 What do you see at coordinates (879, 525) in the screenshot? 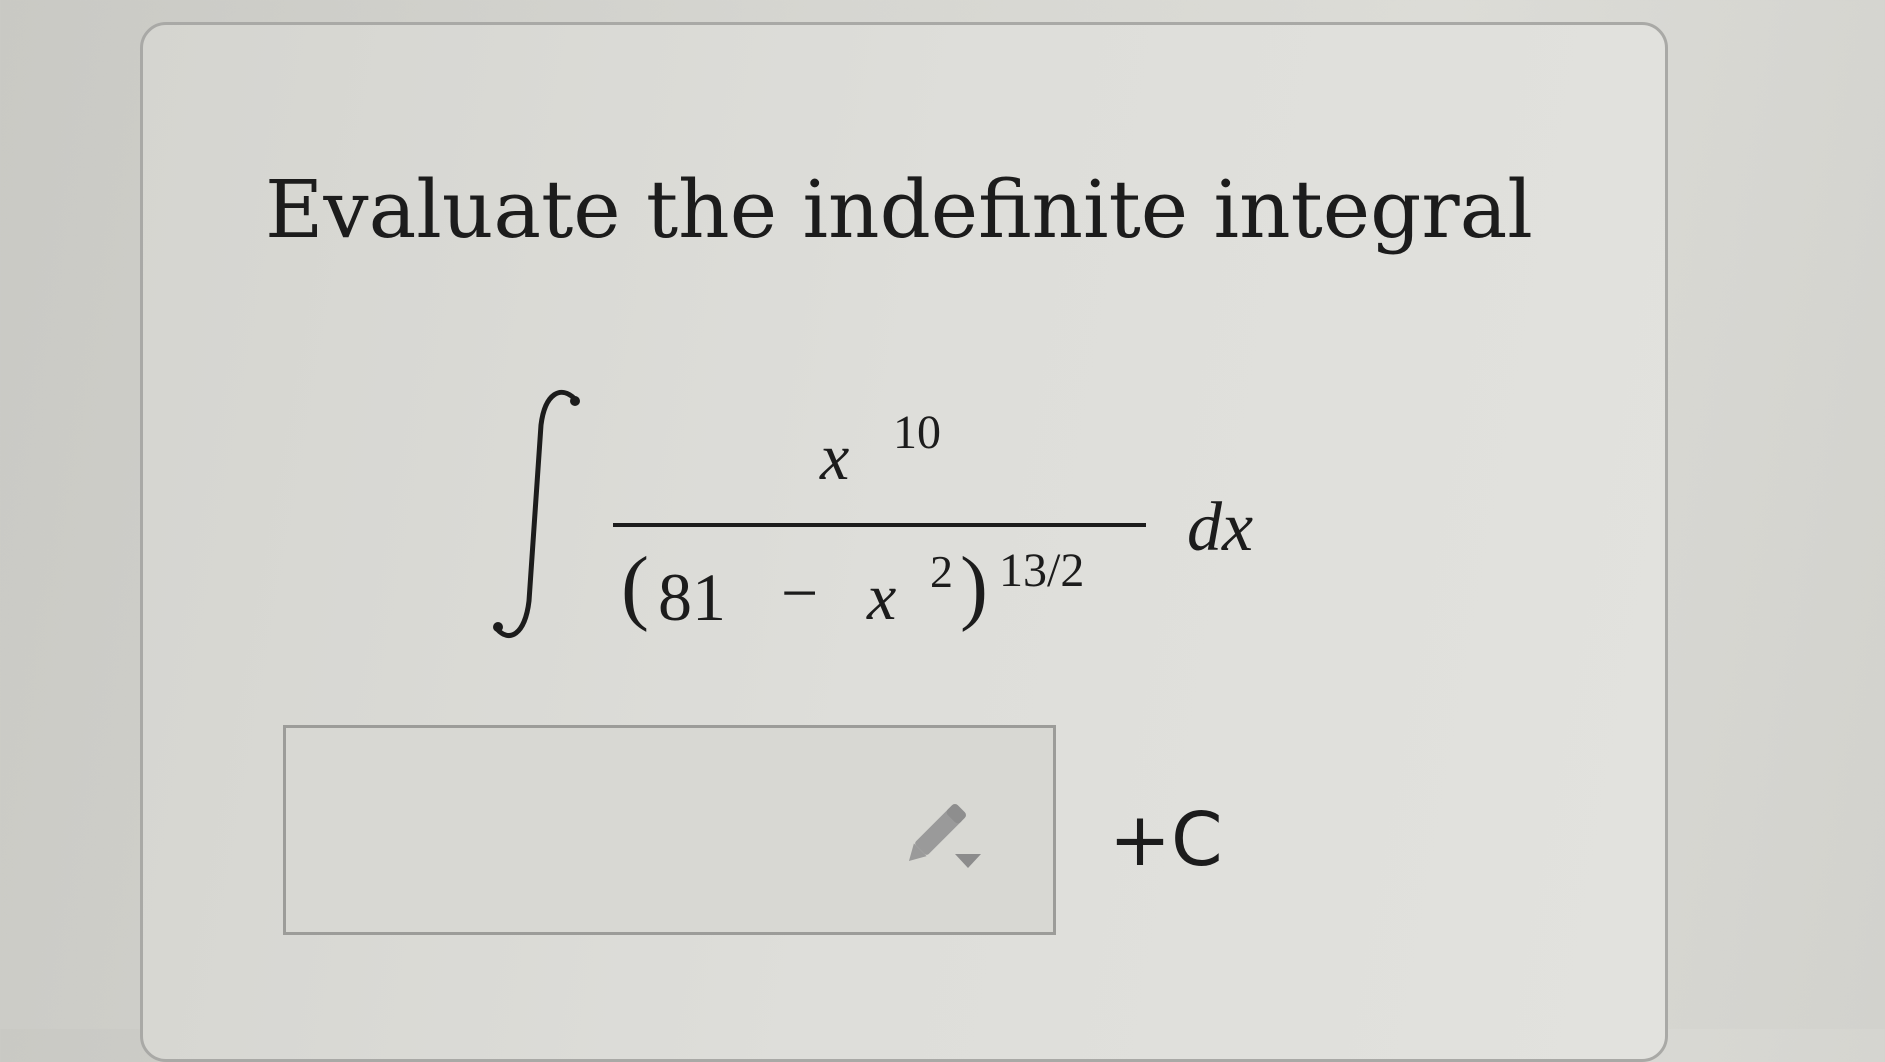
I see `fraction-bar` at bounding box center [879, 525].